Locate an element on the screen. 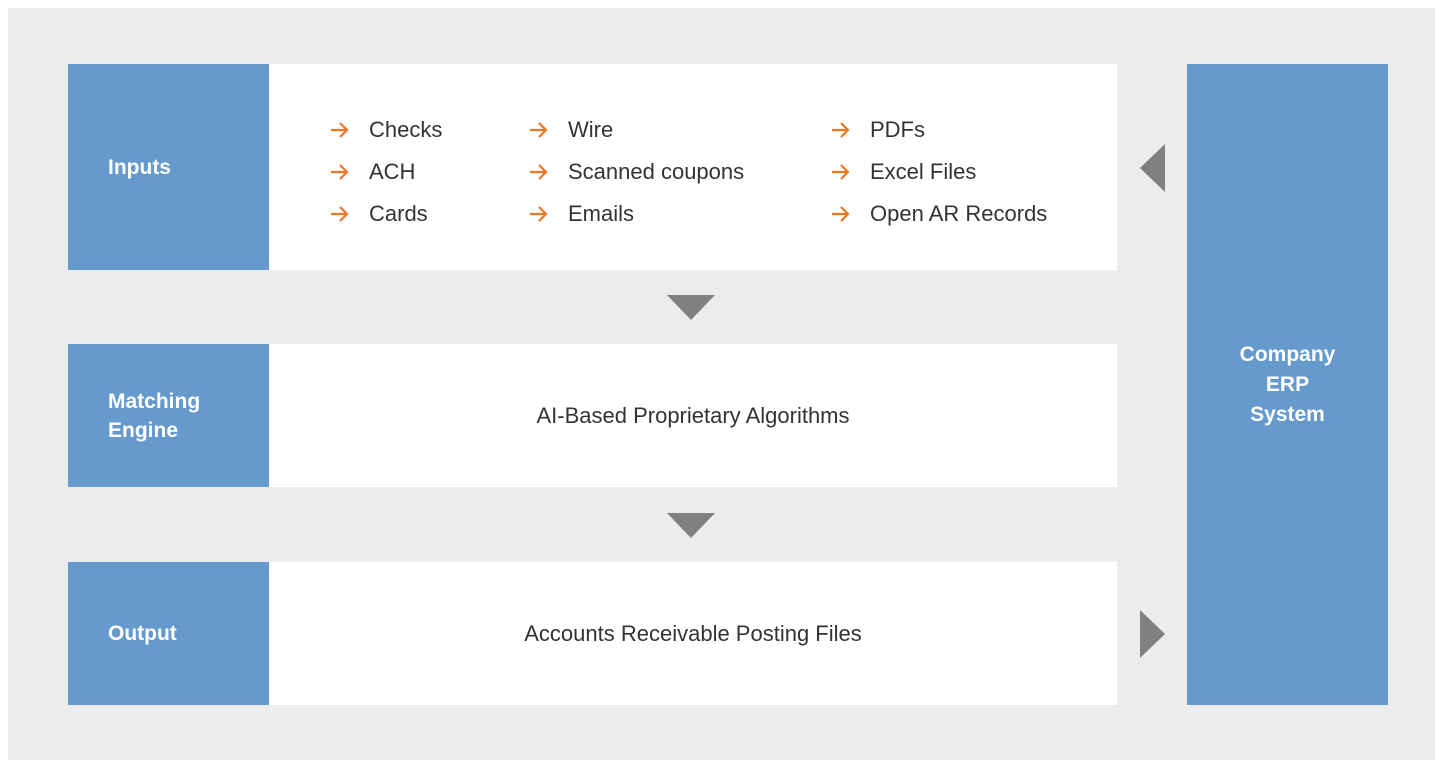 This screenshot has height=760, width=1435. input-item-label: Scanned coupons is located at coordinates (656, 171).